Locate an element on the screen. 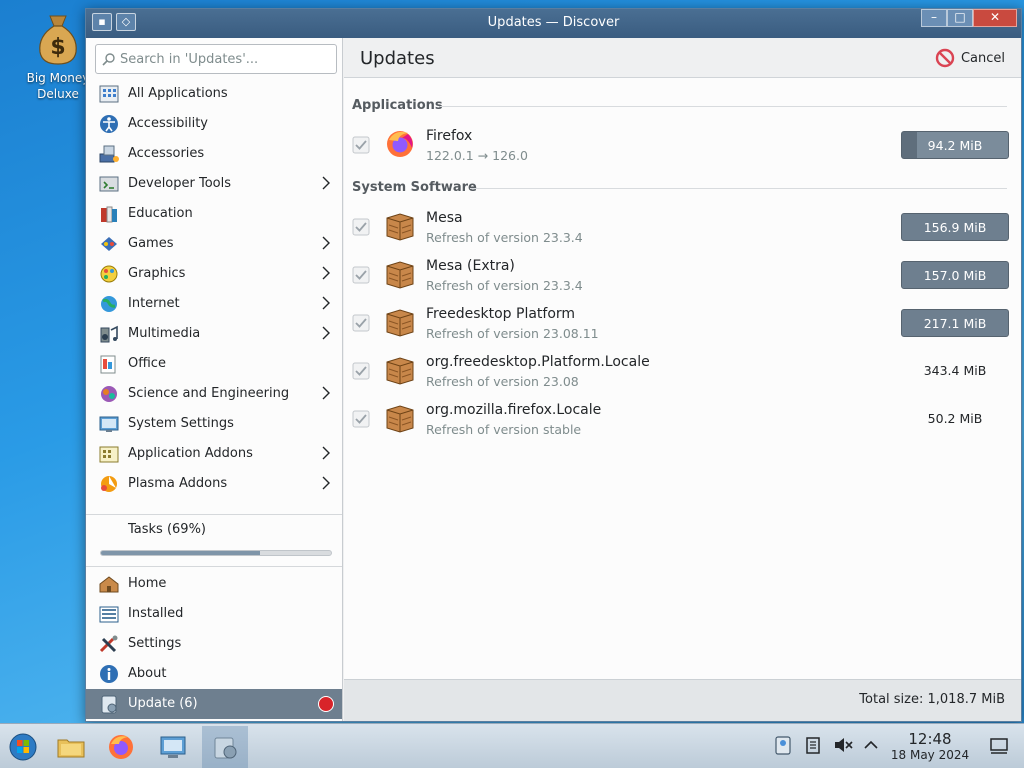 This screenshot has width=1024, height=768. clipboard-tray-icon is located at coordinates (783, 745).